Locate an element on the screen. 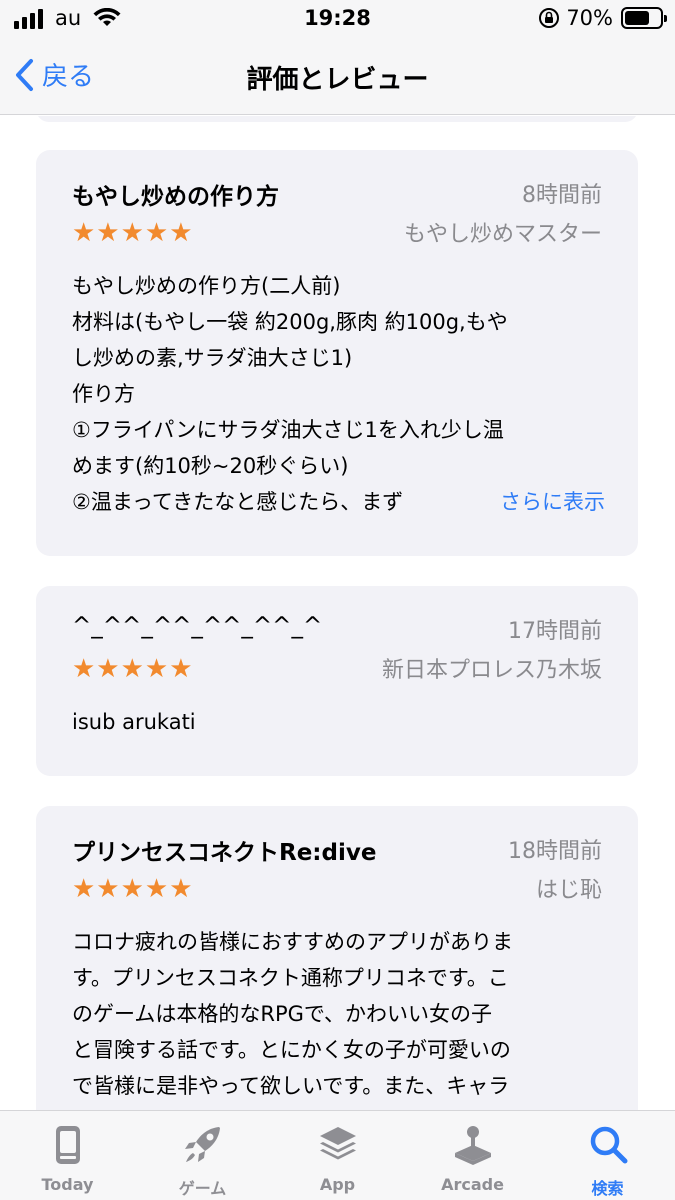 The height and width of the screenshot is (1200, 675). review-body-line: もやし炒めの作り方(二人前) is located at coordinates (206, 286).